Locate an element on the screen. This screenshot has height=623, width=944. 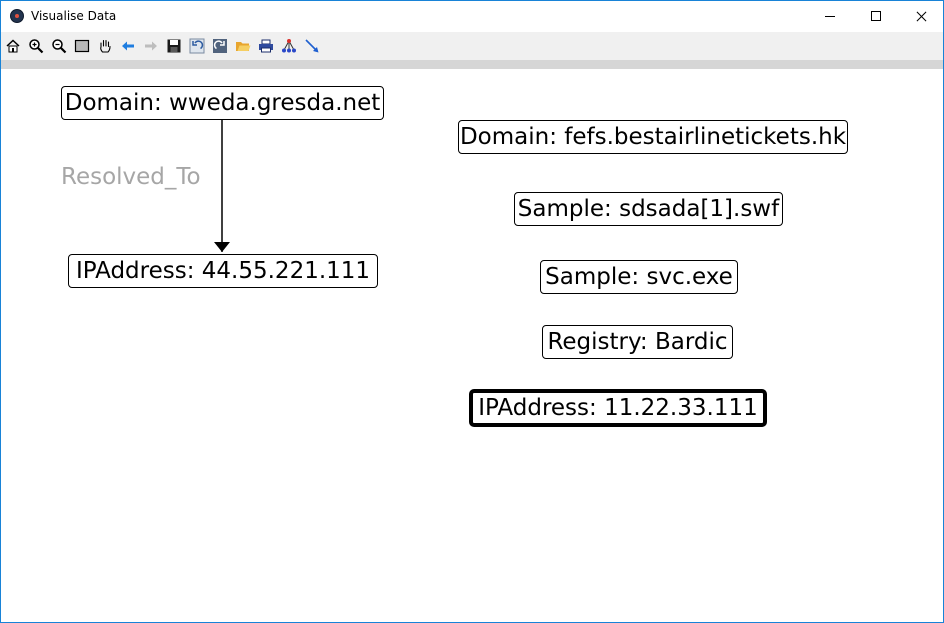
minimize-button is located at coordinates (830, 16).